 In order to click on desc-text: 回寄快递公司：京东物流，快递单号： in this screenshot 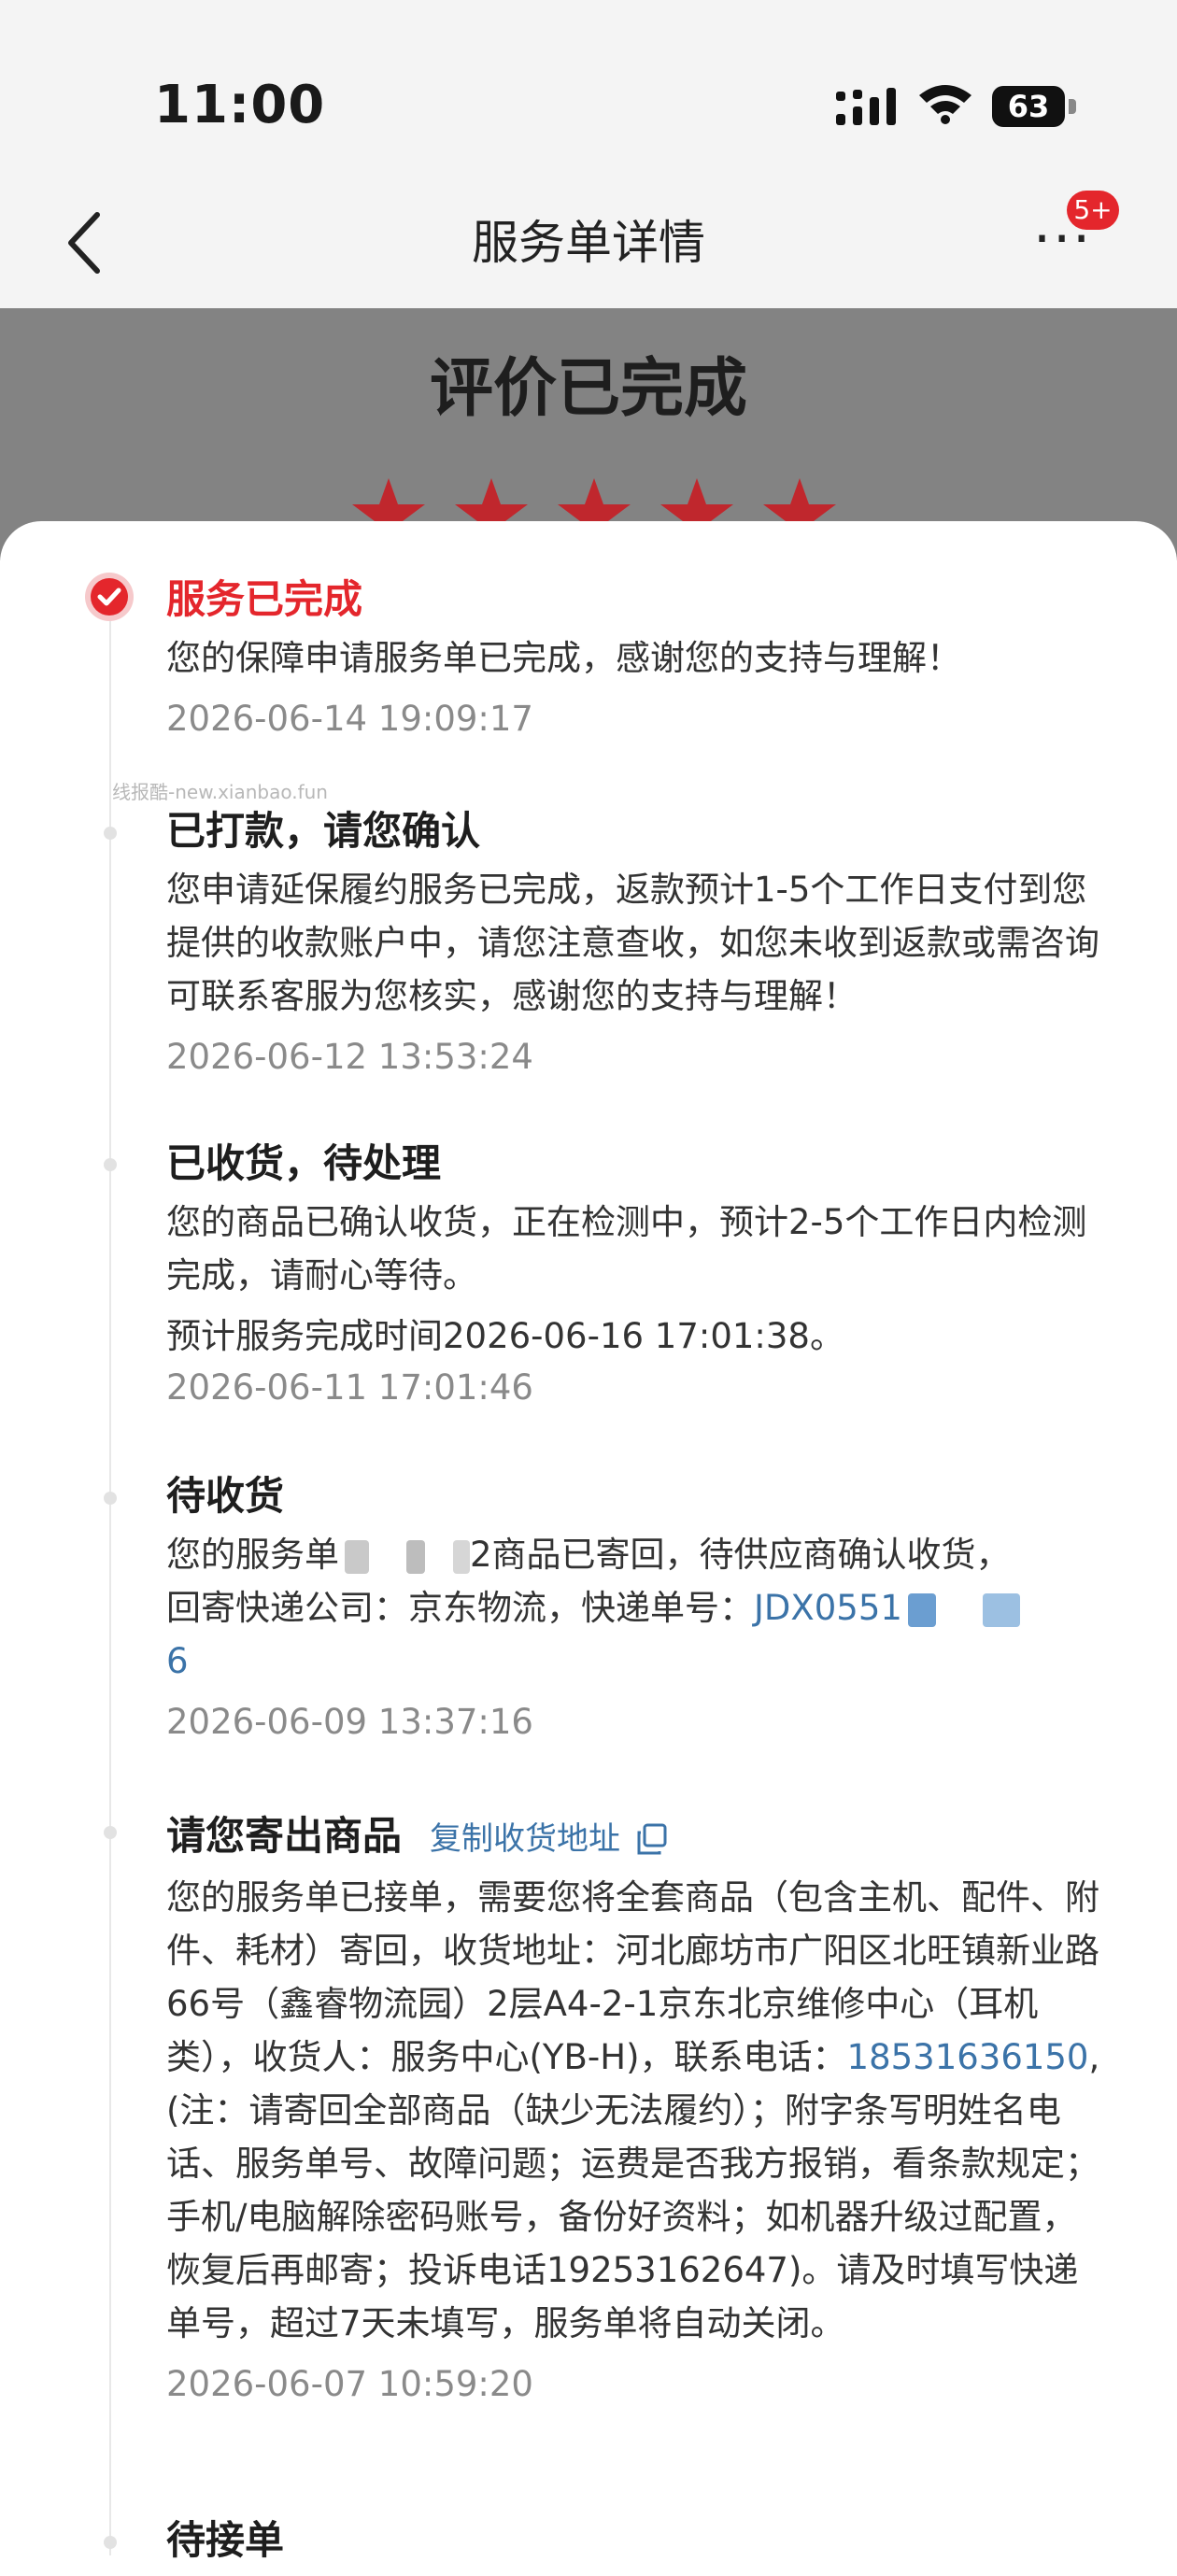, I will do `click(460, 1608)`.